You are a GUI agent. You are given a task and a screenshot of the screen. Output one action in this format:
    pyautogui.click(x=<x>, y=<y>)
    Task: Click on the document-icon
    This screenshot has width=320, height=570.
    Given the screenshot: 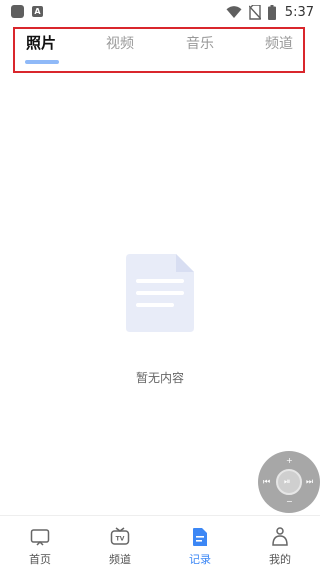 What is the action you would take?
    pyautogui.click(x=160, y=293)
    